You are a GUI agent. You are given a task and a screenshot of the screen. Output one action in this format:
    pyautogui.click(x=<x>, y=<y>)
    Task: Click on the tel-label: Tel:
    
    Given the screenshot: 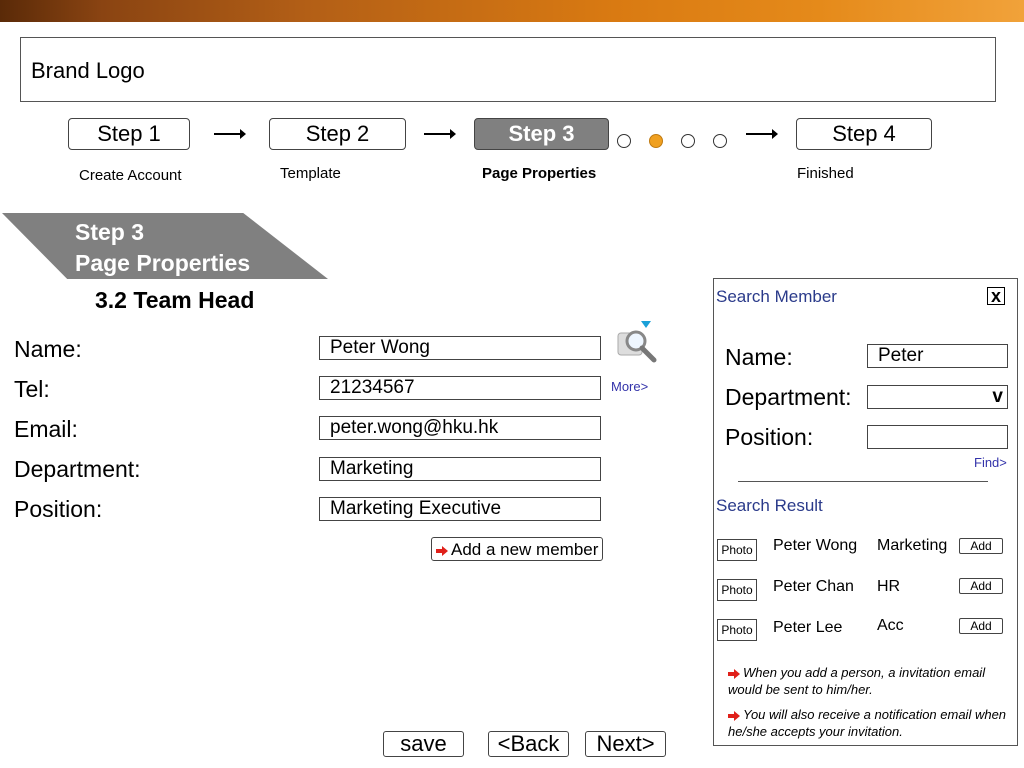 What is the action you would take?
    pyautogui.click(x=32, y=389)
    